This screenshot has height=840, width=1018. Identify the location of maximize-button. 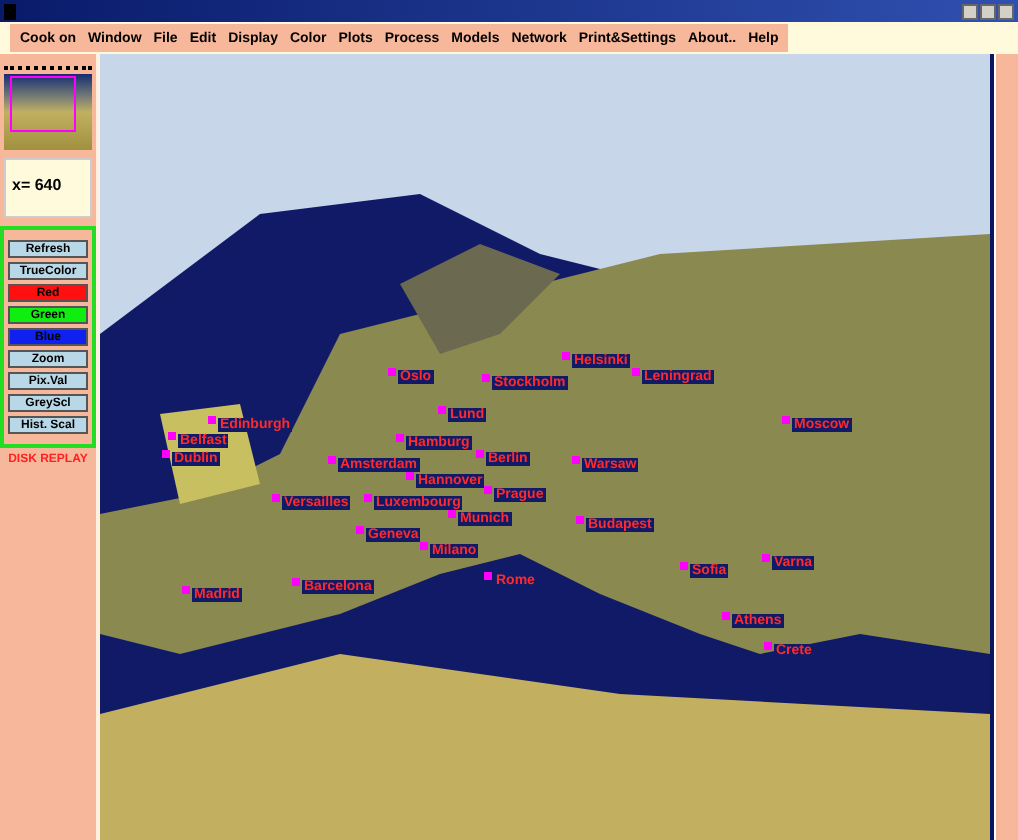
(988, 11).